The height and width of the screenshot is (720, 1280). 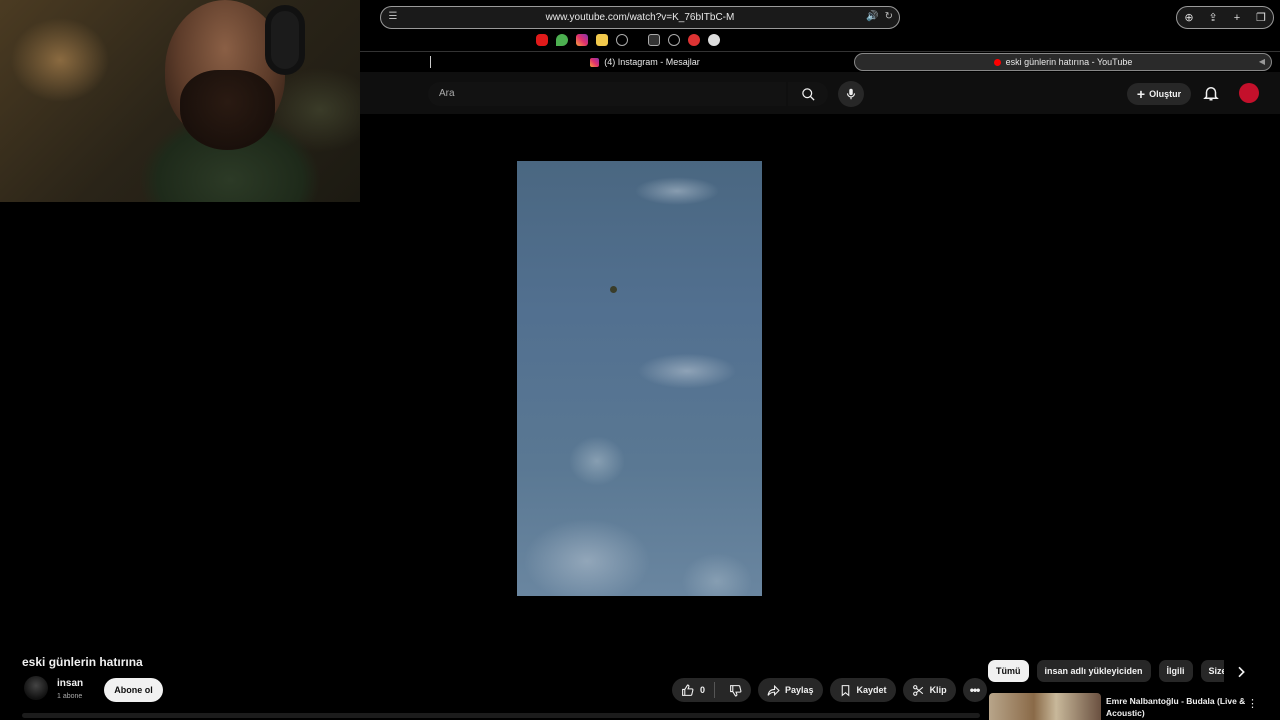 What do you see at coordinates (133, 690) in the screenshot?
I see `subscribe-button: Abone ol` at bounding box center [133, 690].